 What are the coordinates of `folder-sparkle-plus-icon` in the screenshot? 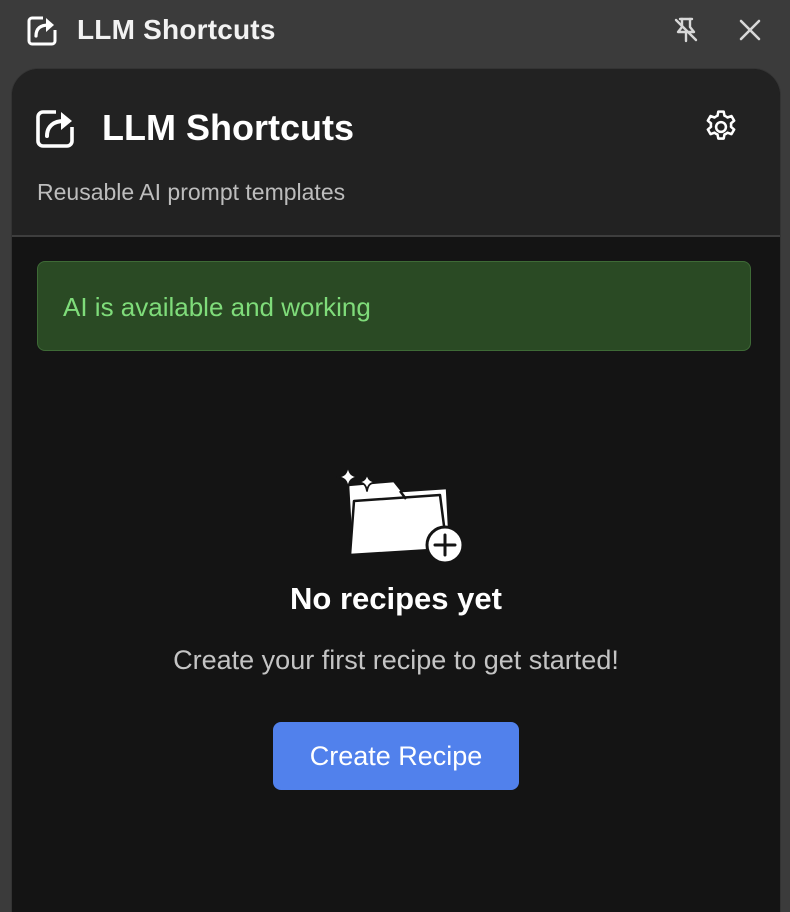 It's located at (399, 514).